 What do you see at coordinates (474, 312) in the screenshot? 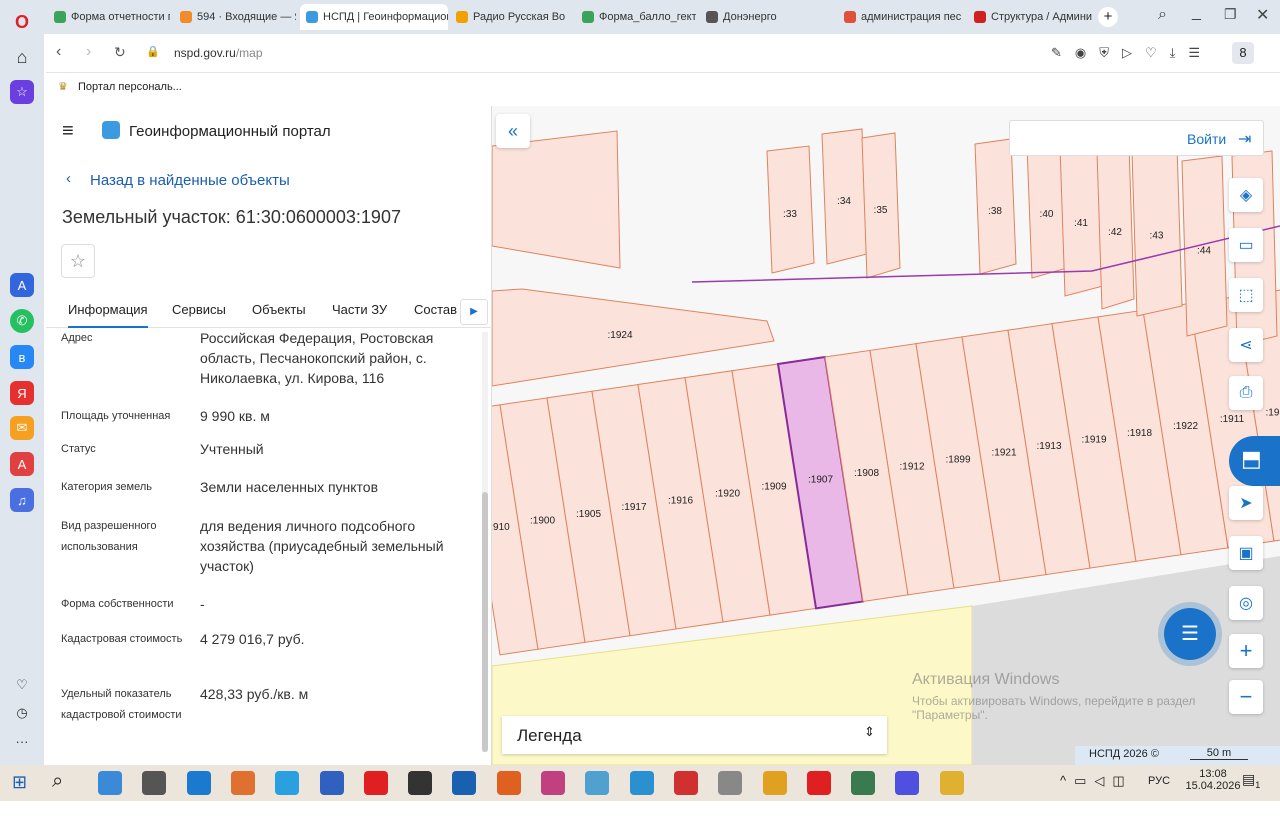
I see `tabs-scroll-right-button: ▶` at bounding box center [474, 312].